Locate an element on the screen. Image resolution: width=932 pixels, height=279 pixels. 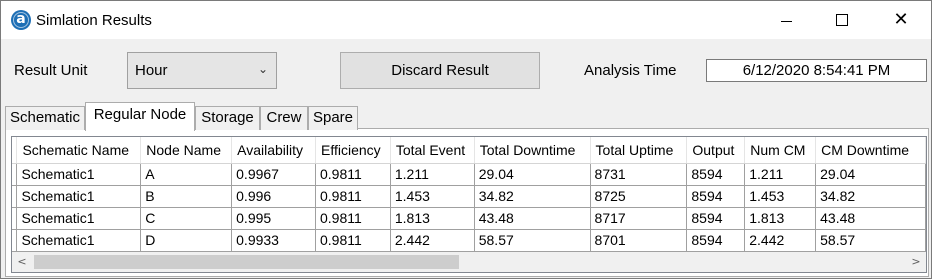
minimize-button is located at coordinates (786, 20).